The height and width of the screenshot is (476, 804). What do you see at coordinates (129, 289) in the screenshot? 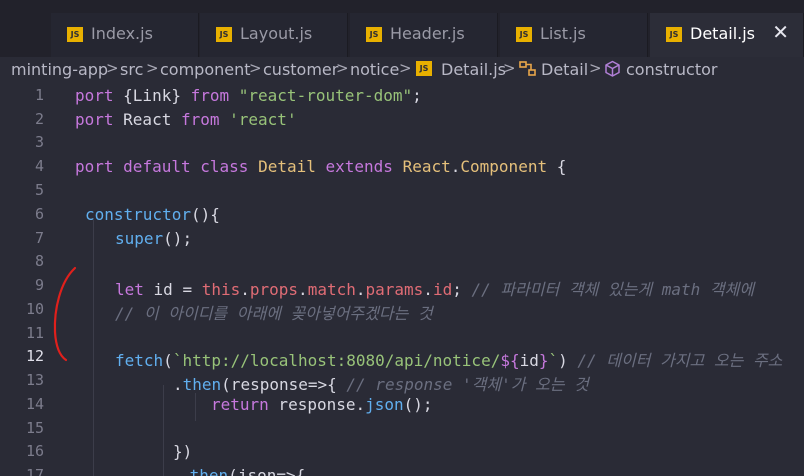
I see `code-token: let` at bounding box center [129, 289].